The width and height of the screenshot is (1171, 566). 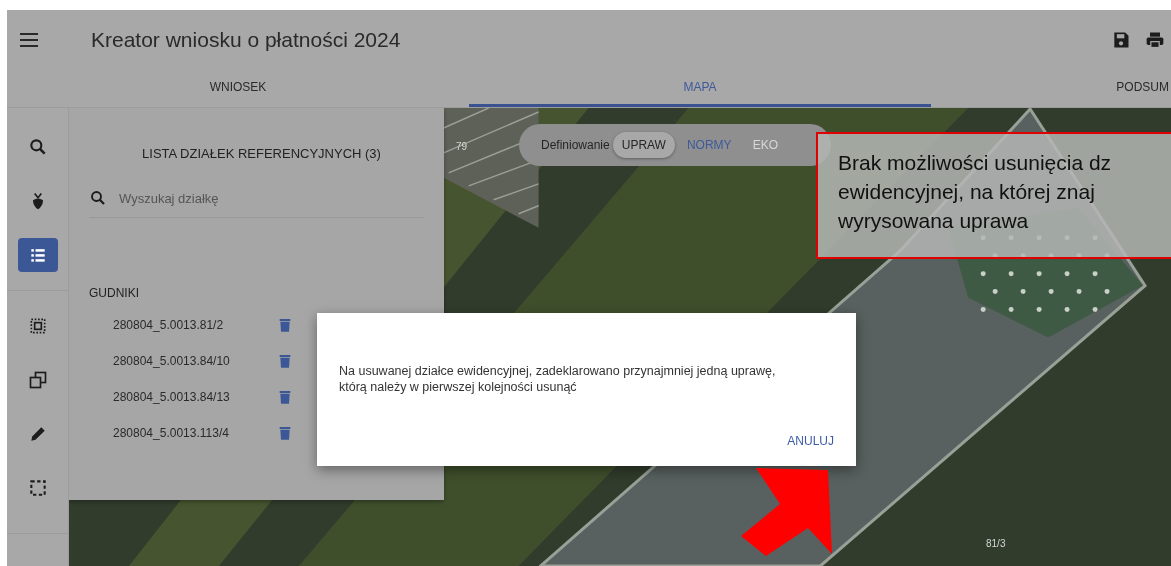 I want to click on list-button, so click(x=37, y=255).